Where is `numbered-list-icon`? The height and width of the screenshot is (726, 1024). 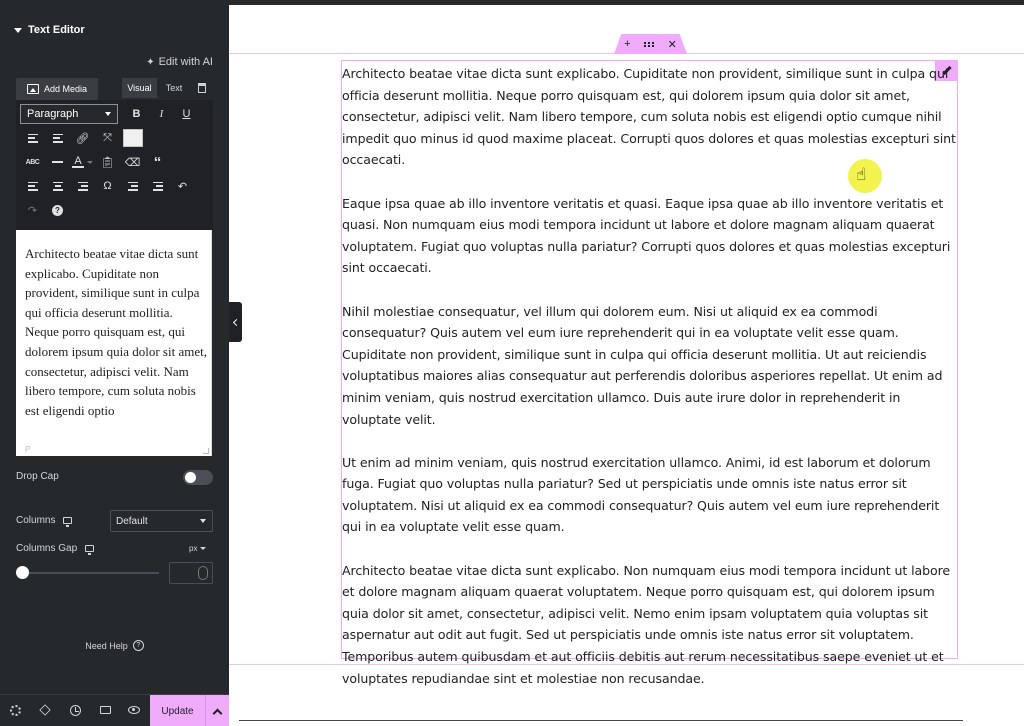 numbered-list-icon is located at coordinates (57, 138).